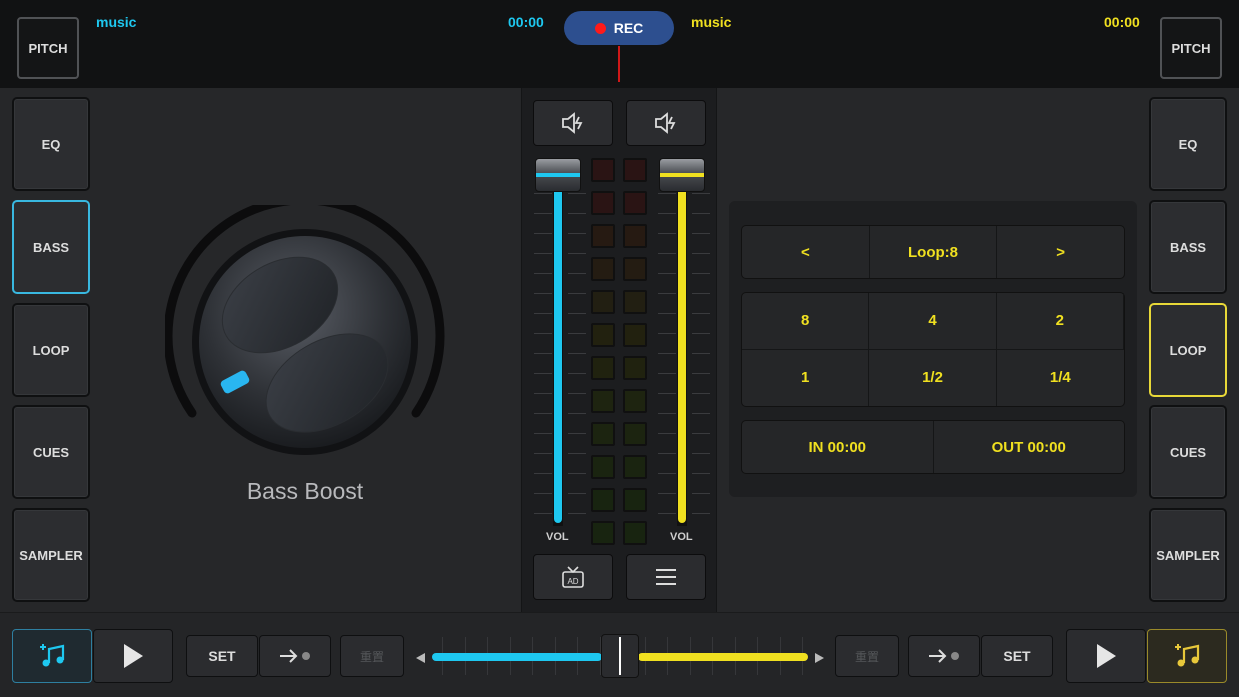 Image resolution: width=1239 pixels, height=697 pixels. Describe the element at coordinates (420, 658) in the screenshot. I see `crossfader-left-arrow-icon` at that location.